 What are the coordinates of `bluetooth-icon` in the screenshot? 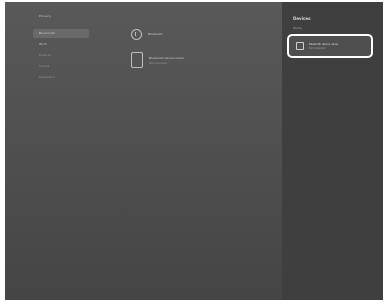 It's located at (136, 34).